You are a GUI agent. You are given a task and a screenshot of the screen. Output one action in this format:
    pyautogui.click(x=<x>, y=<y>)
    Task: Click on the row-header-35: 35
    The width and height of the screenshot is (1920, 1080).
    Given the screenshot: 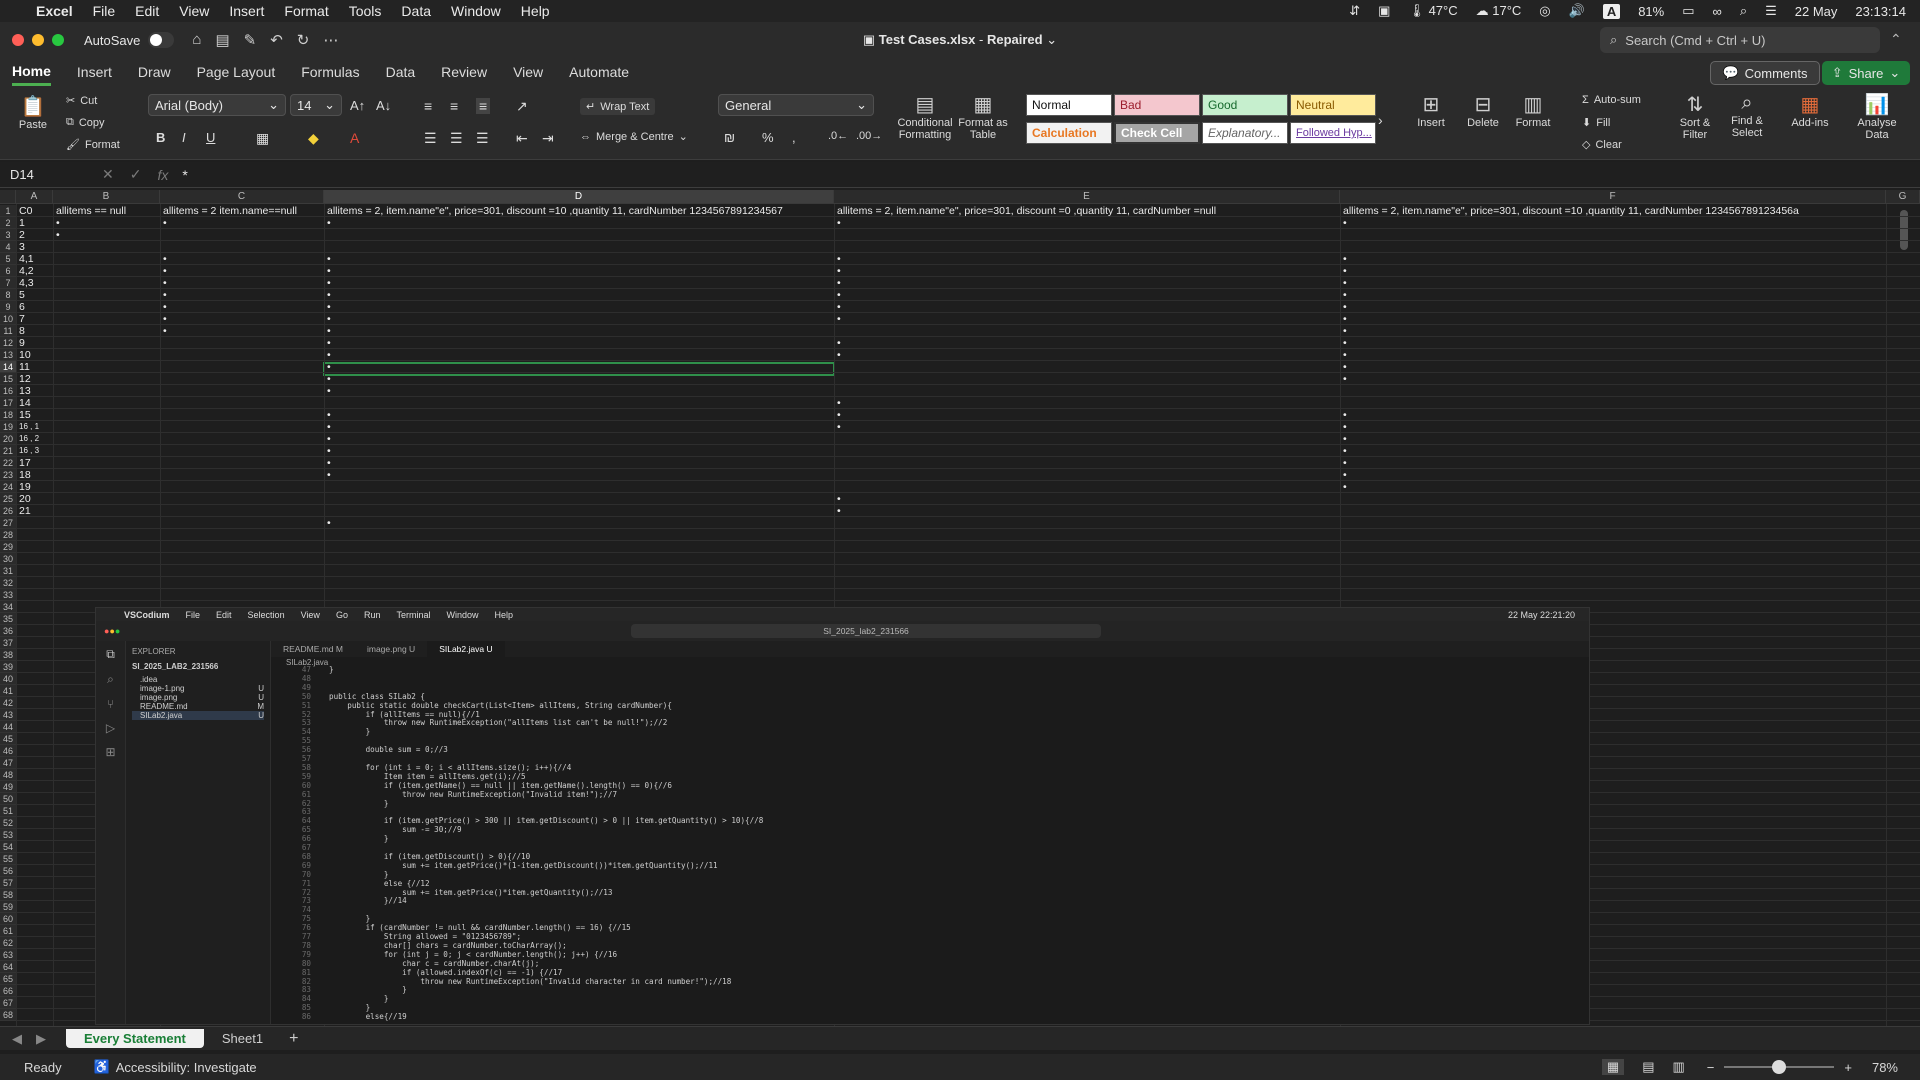 What is the action you would take?
    pyautogui.click(x=8, y=619)
    